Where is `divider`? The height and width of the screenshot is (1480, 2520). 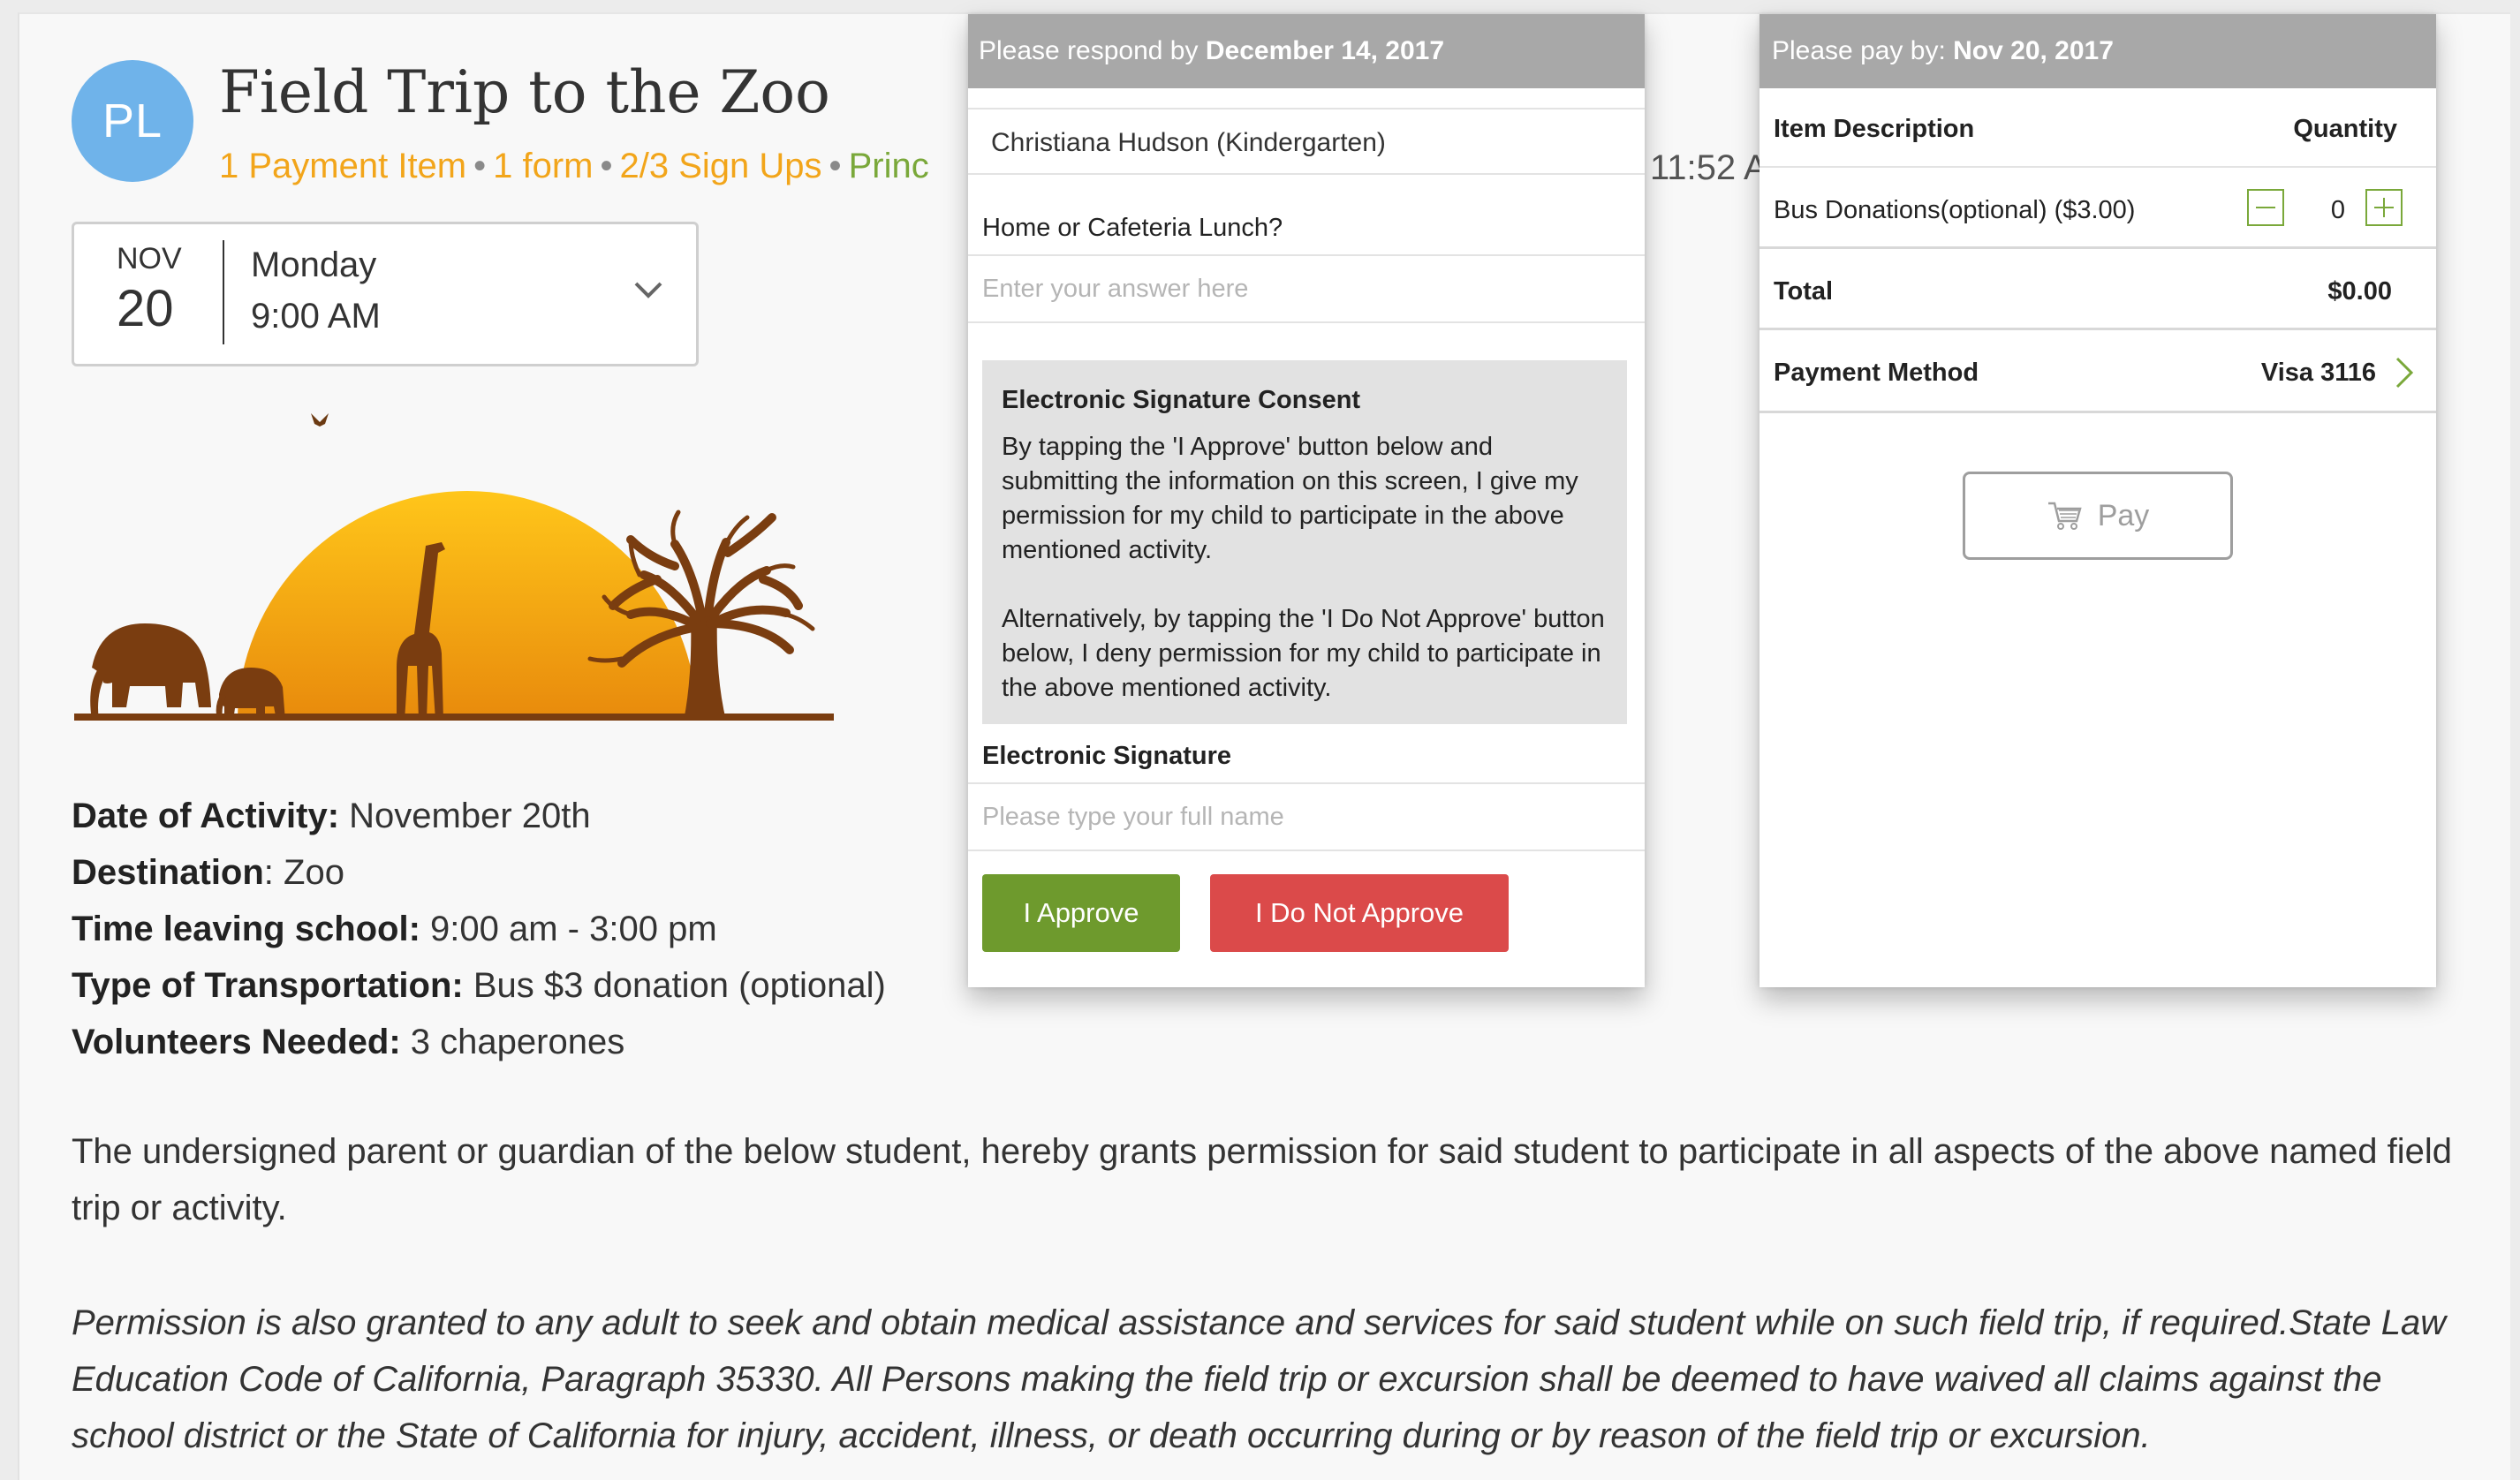 divider is located at coordinates (223, 292).